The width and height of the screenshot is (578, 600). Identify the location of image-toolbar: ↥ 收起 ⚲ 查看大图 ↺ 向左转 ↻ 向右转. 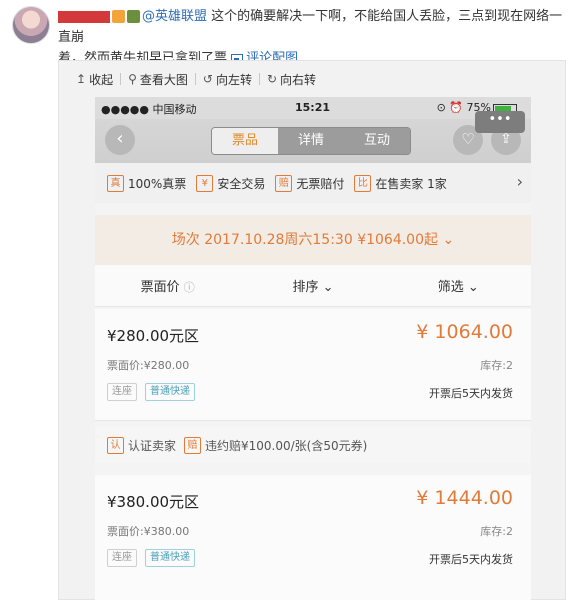
(312, 79).